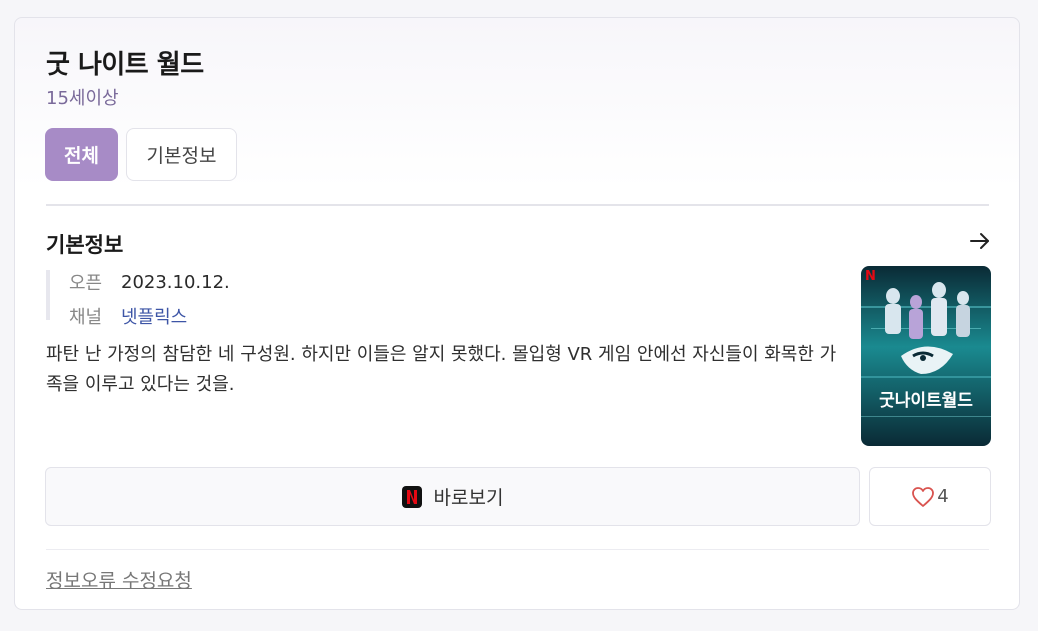 This screenshot has height=631, width=1038. I want to click on section-divider, so click(517, 205).